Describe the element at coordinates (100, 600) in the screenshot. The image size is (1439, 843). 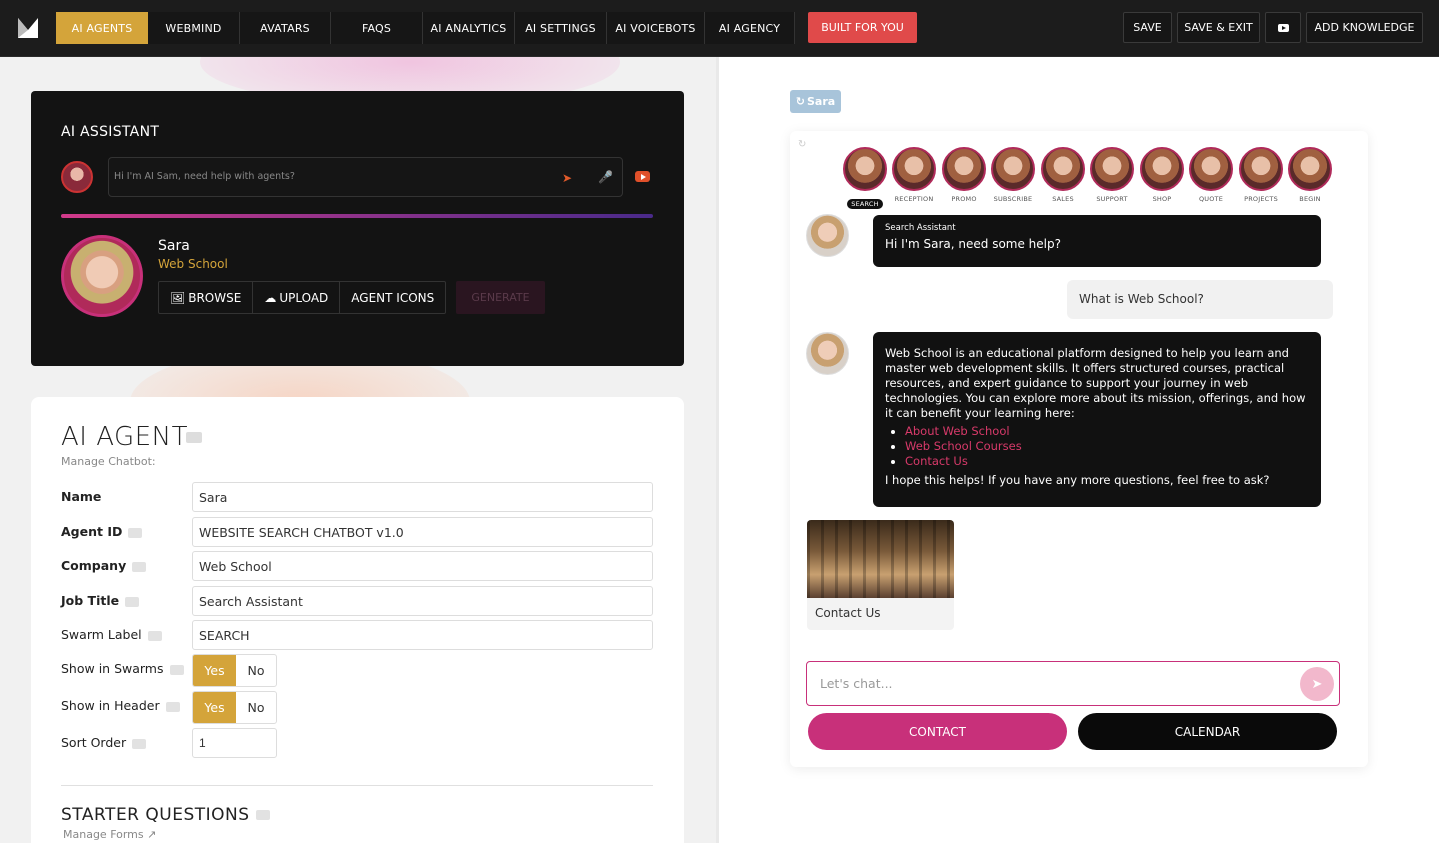
I see `job-title-label: Job Title` at that location.